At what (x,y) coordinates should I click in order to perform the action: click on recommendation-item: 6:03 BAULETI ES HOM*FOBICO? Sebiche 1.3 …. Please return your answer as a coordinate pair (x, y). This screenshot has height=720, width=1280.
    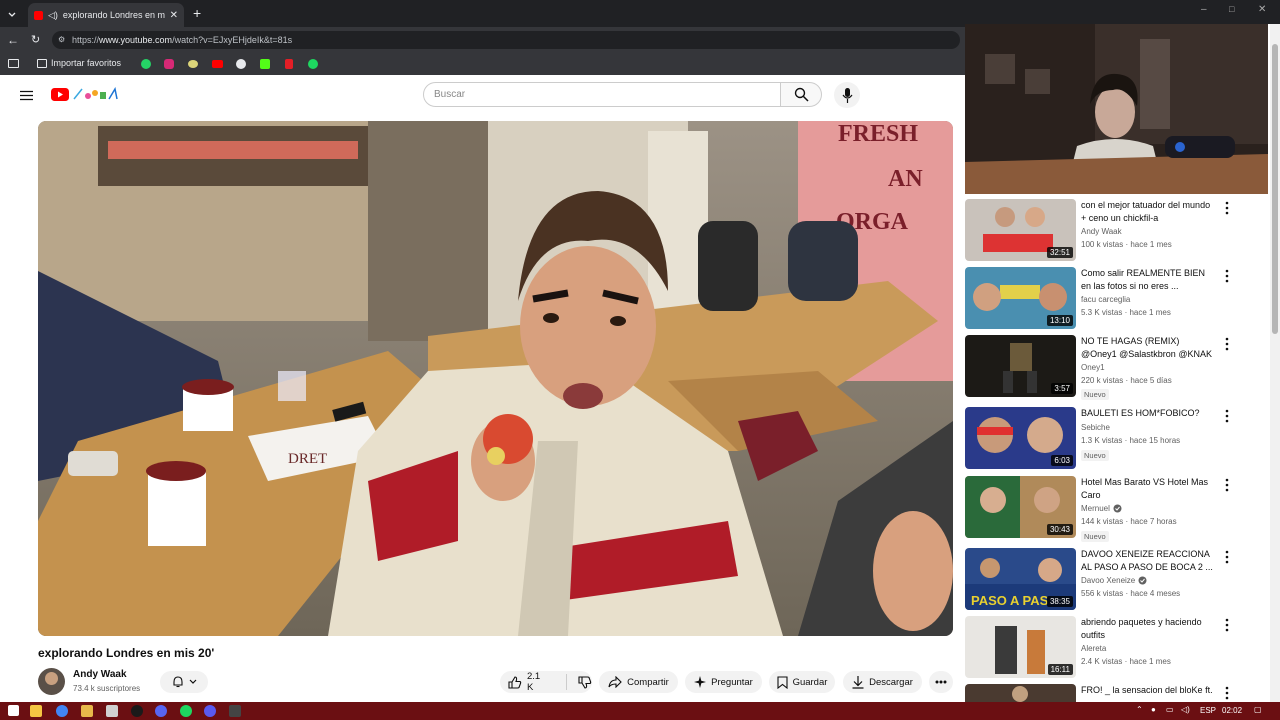
    Looking at the image, I should click on (1116, 440).